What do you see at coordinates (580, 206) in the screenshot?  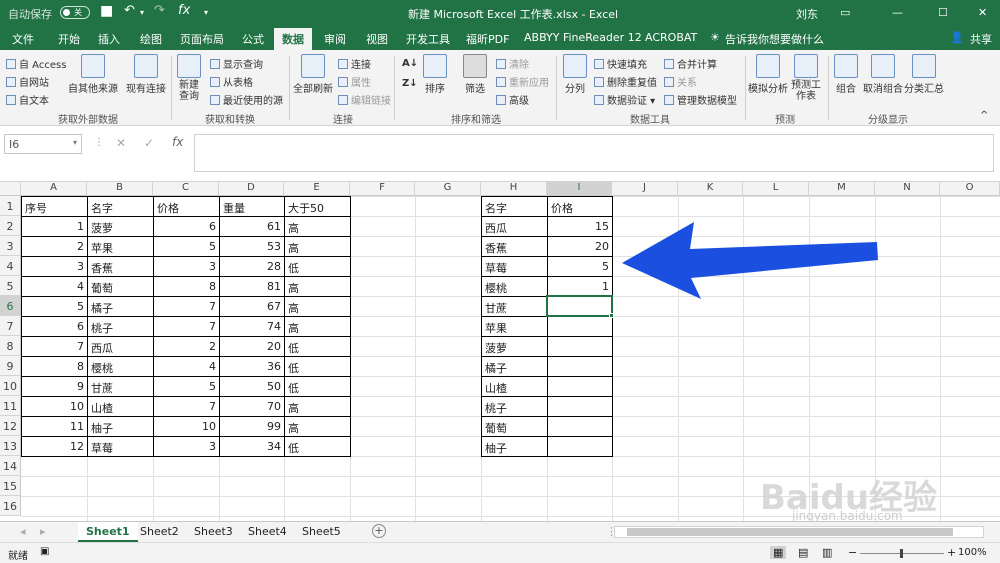 I see `table2-header-cell: 价格` at bounding box center [580, 206].